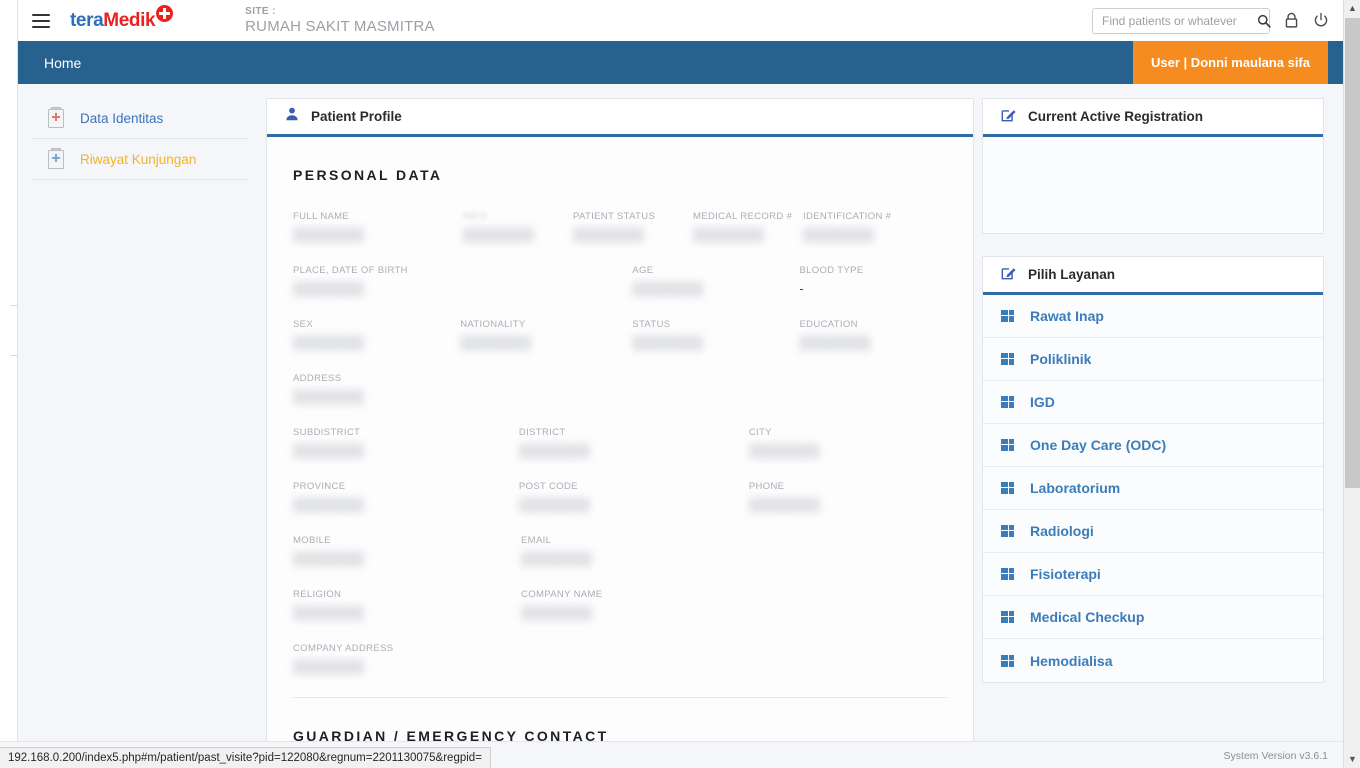 Image resolution: width=1360 pixels, height=768 pixels. Describe the element at coordinates (122, 118) in the screenshot. I see `sidebar-item-label: Data Identitas` at that location.